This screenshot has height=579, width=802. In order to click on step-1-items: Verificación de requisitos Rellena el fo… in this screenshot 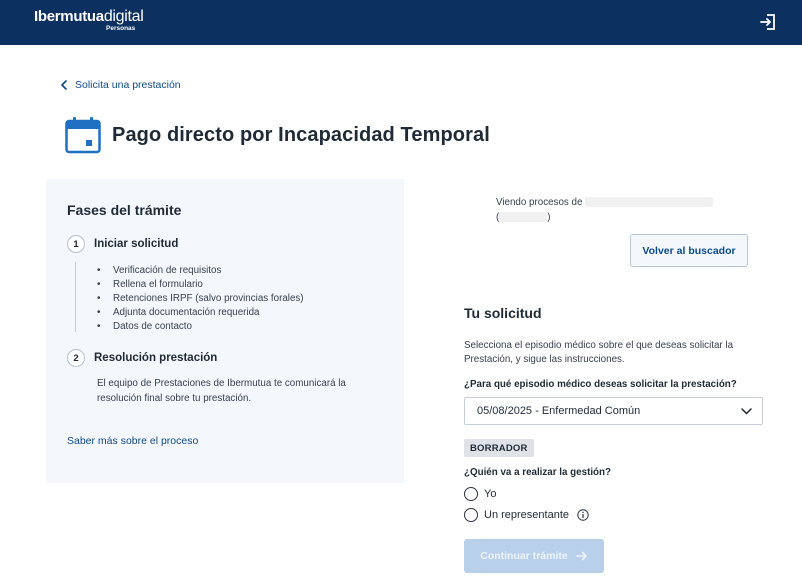, I will do `click(200, 299)`.